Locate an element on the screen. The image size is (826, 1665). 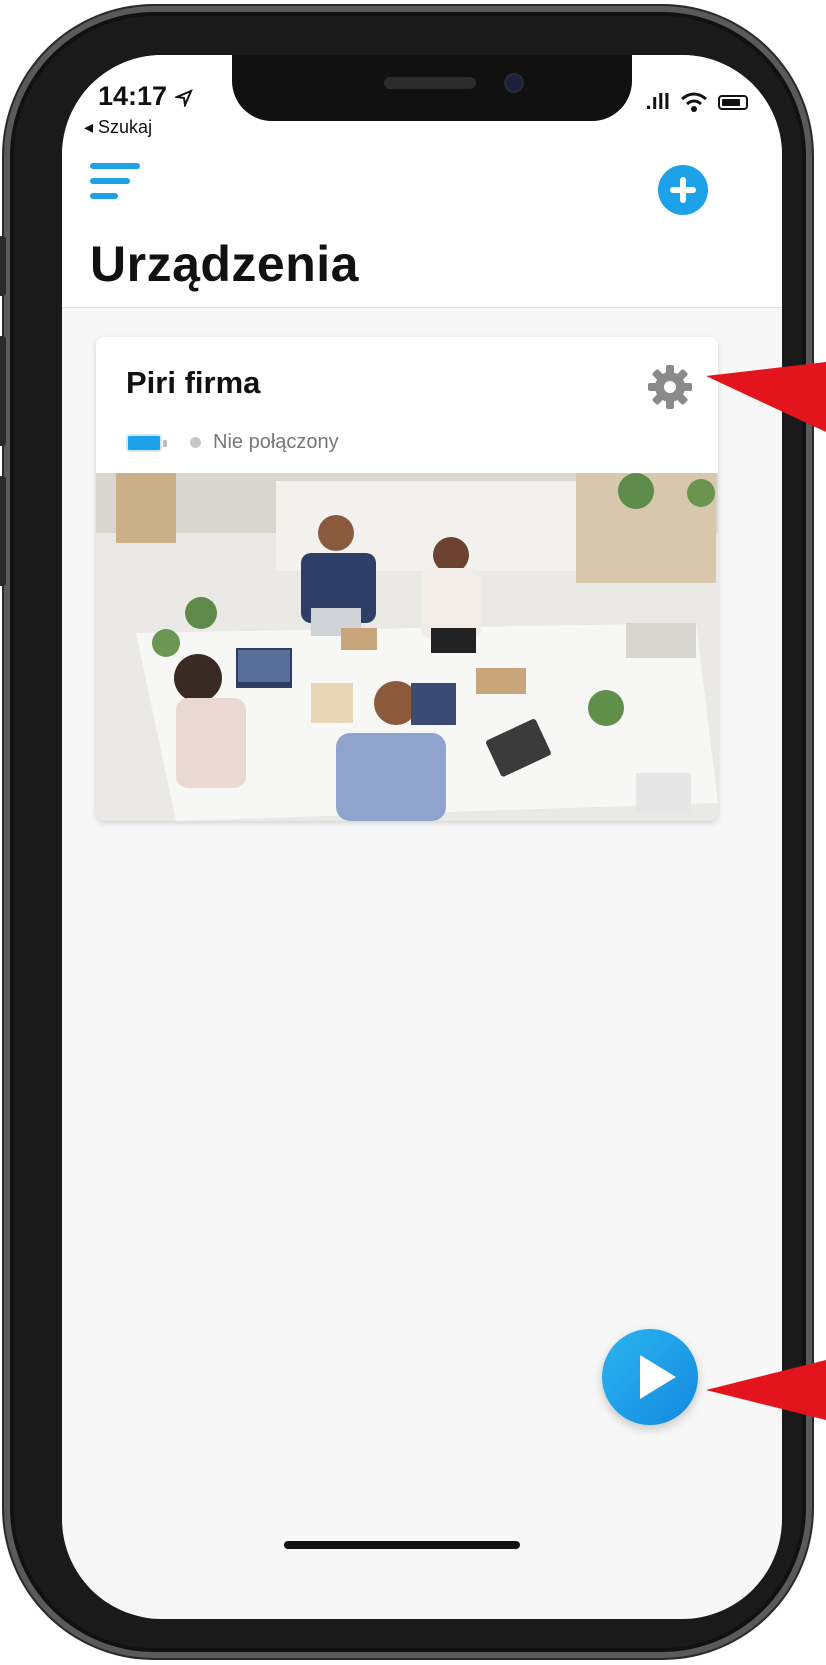
gear-icon is located at coordinates (670, 387).